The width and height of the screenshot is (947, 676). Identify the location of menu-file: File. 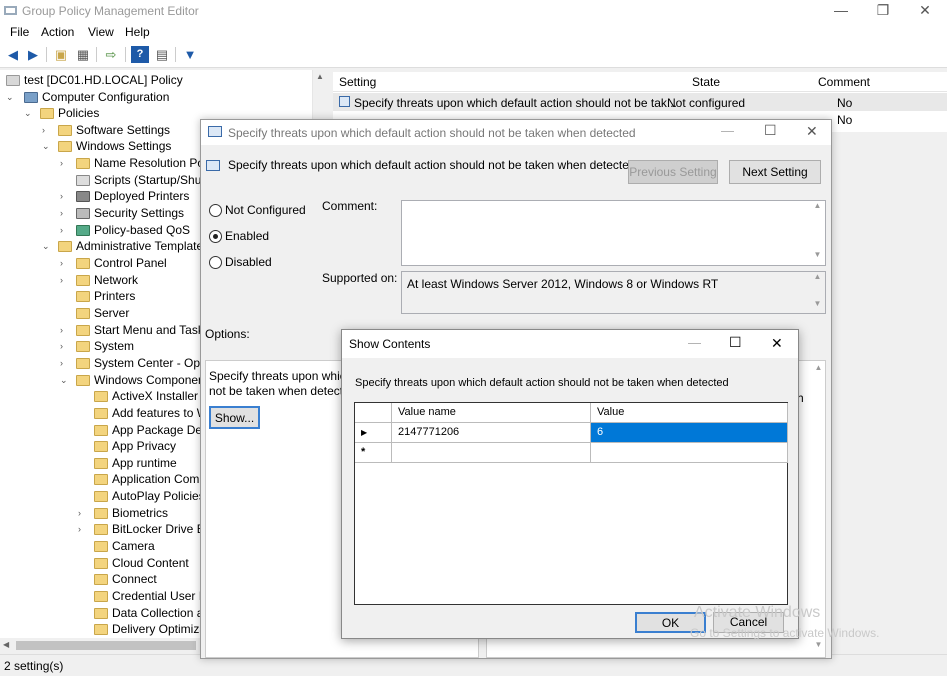
(19, 32).